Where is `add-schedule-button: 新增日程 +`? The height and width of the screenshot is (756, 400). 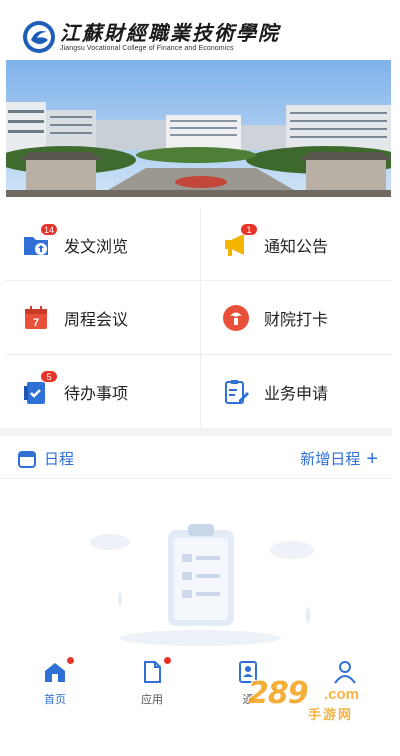 add-schedule-button: 新增日程 + is located at coordinates (339, 458).